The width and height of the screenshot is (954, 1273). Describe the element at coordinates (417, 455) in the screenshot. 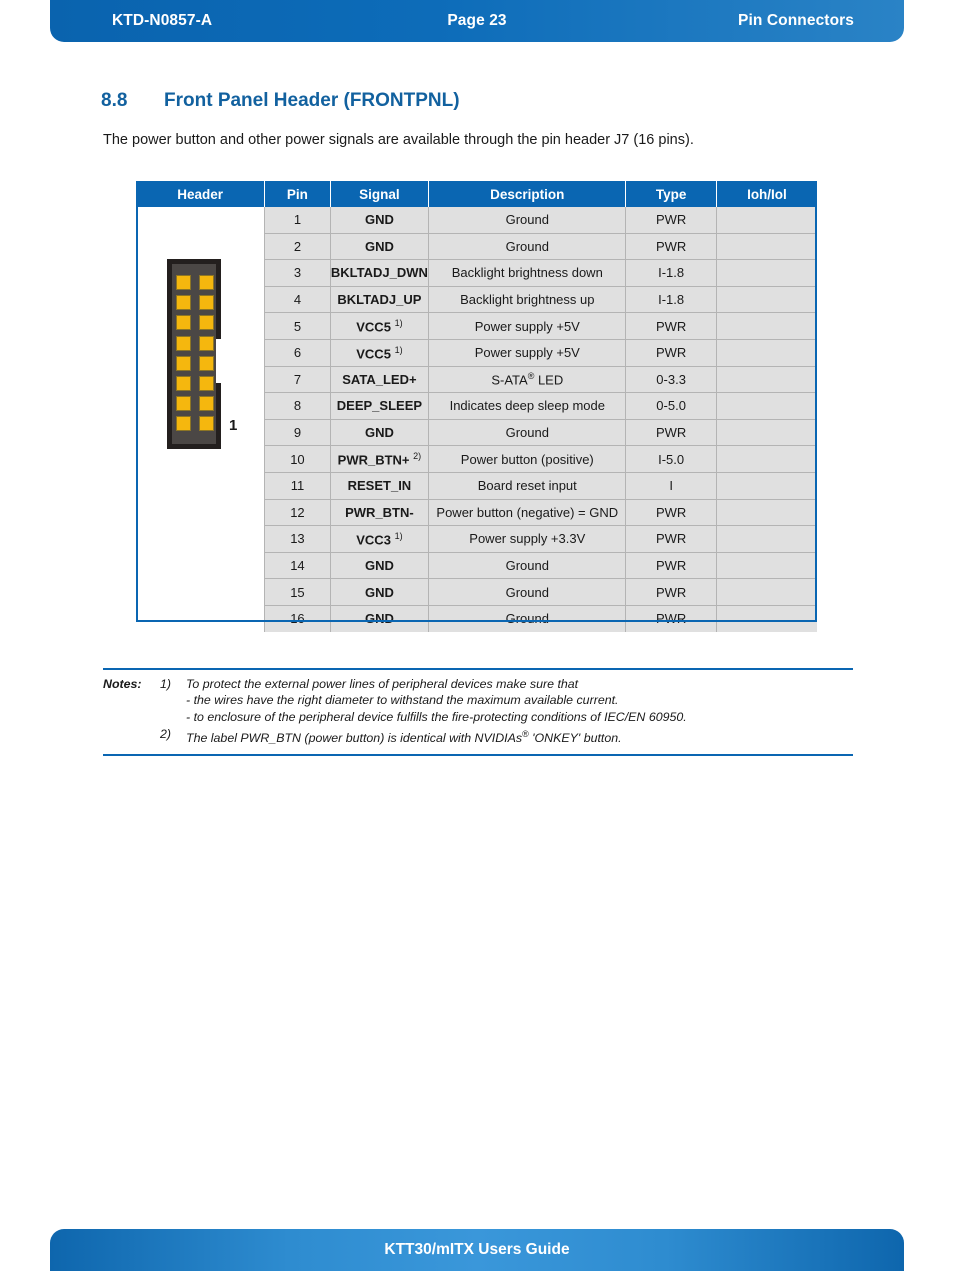

I see `signal-note-marker: 2)` at that location.